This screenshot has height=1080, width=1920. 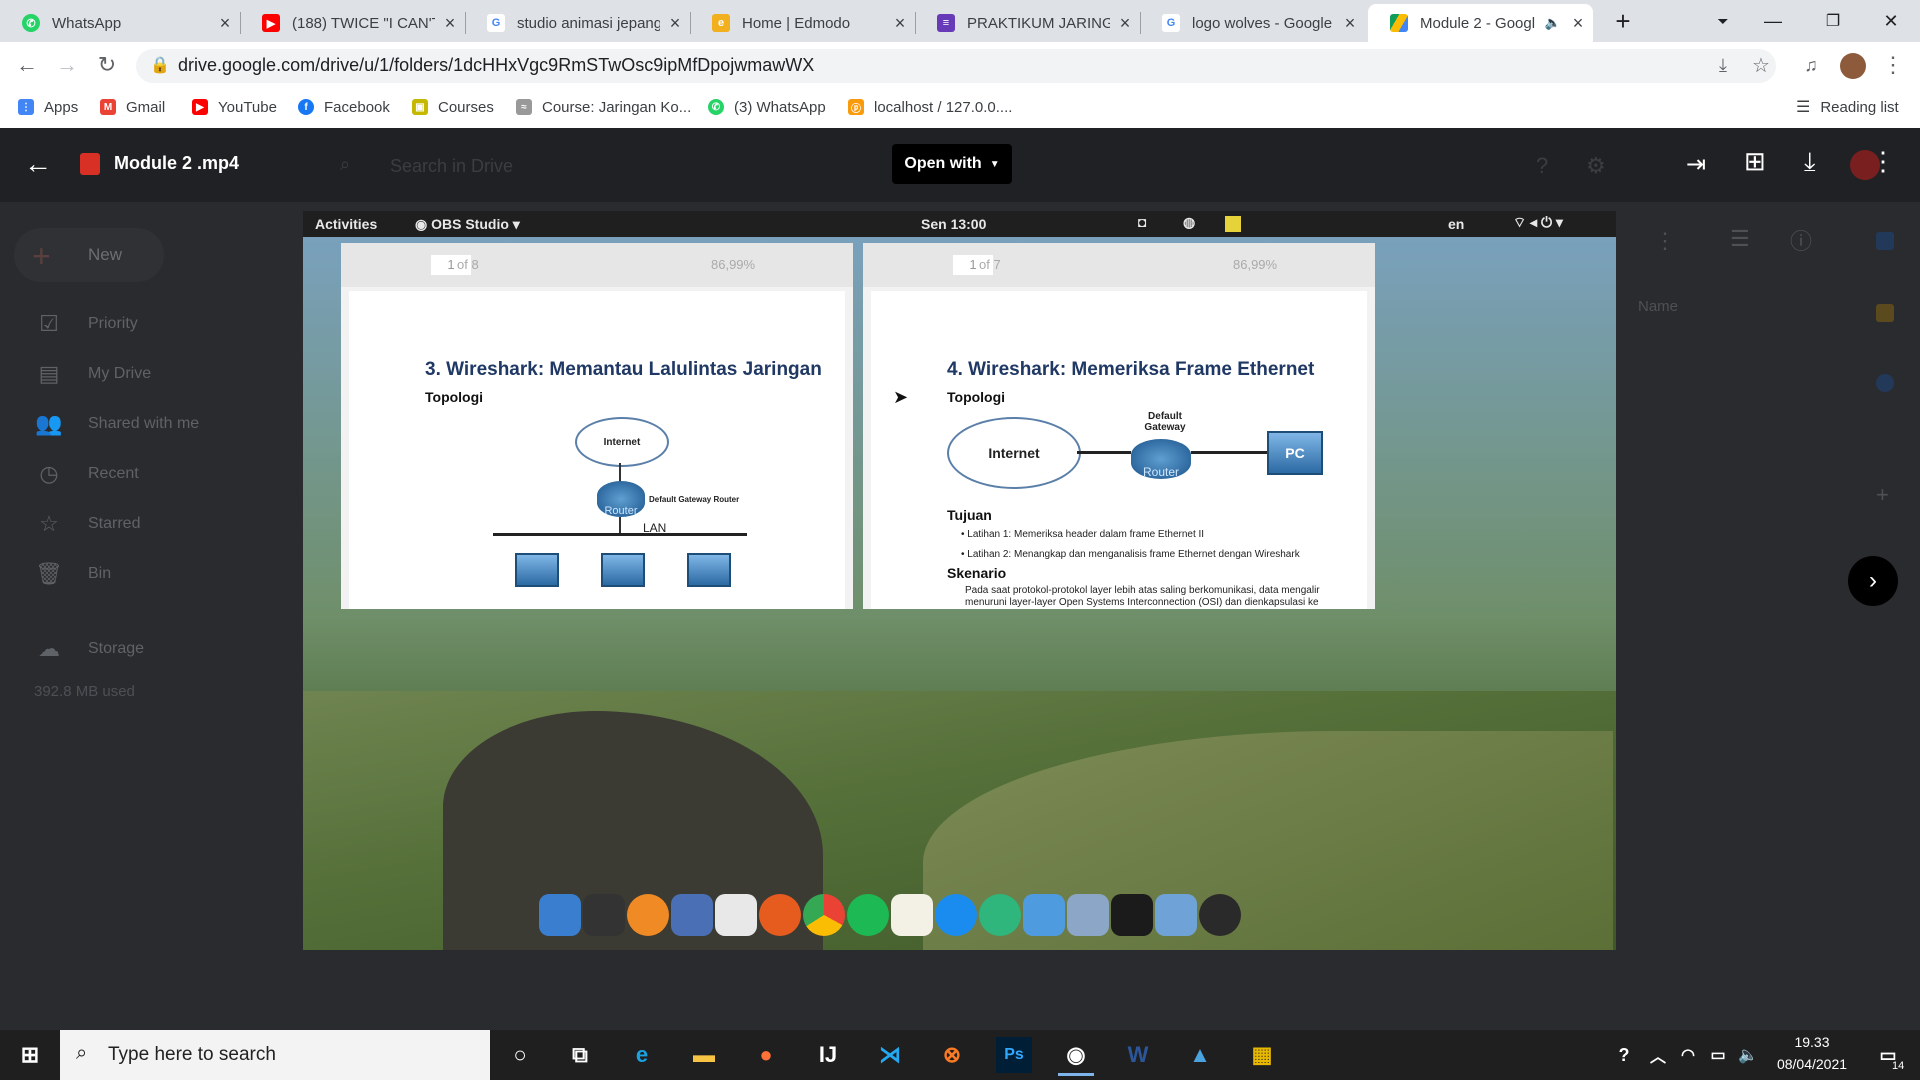 I want to click on photos-icon: ▲, so click(x=1200, y=1055).